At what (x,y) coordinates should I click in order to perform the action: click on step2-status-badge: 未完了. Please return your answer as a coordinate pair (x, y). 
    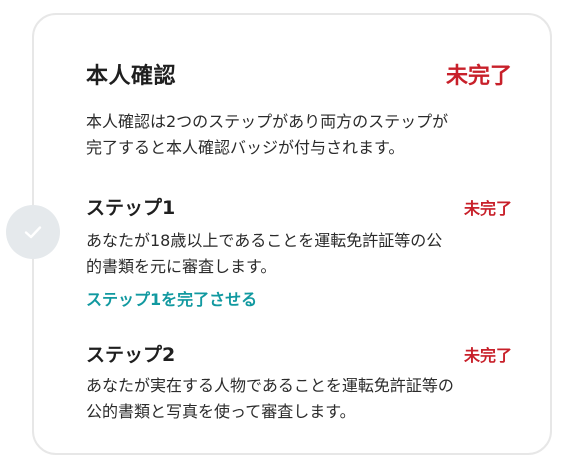
    Looking at the image, I should click on (487, 355).